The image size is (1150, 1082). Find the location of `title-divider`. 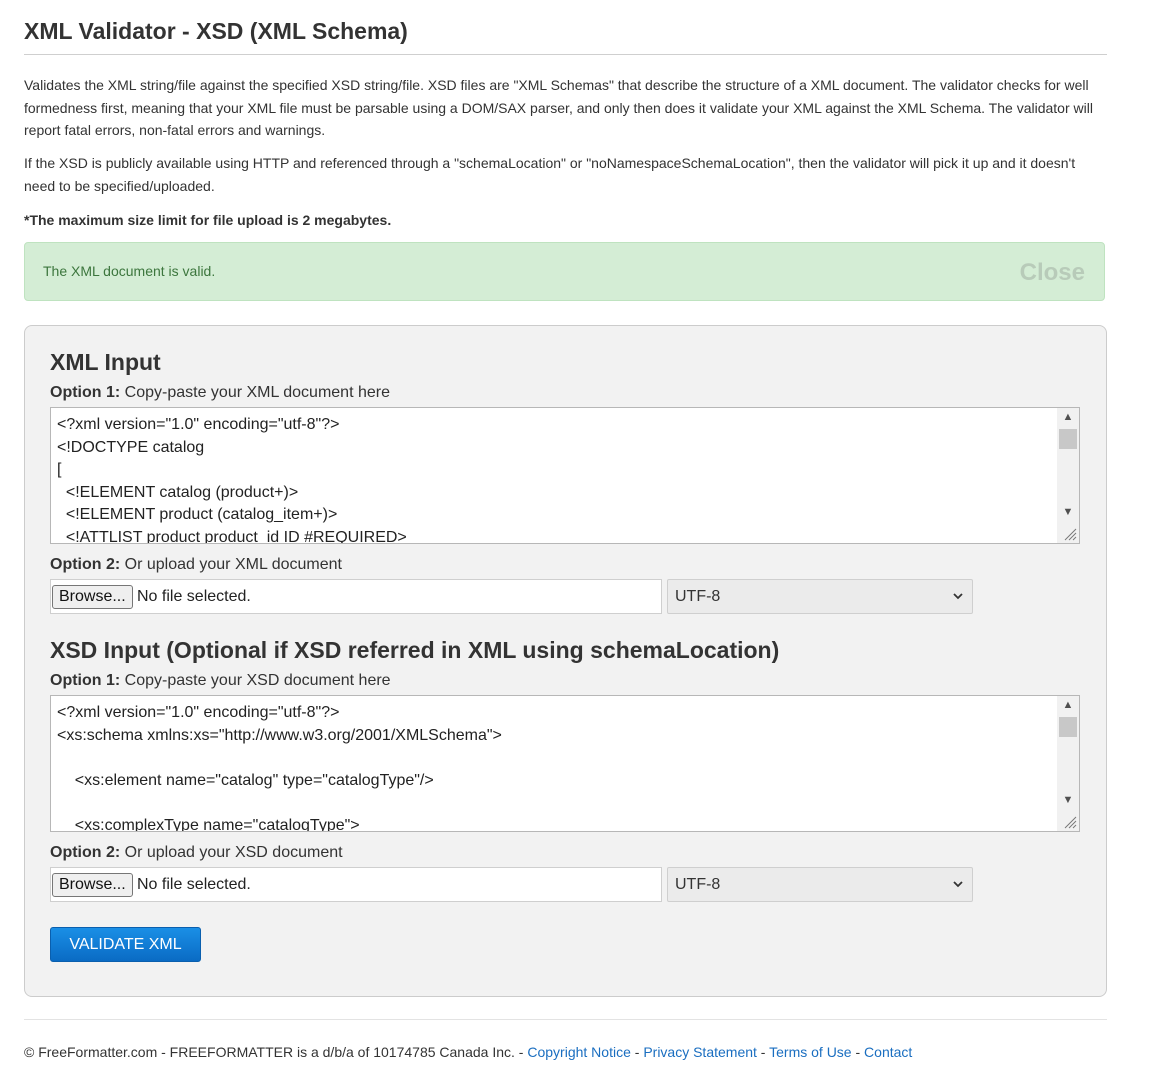

title-divider is located at coordinates (565, 54).